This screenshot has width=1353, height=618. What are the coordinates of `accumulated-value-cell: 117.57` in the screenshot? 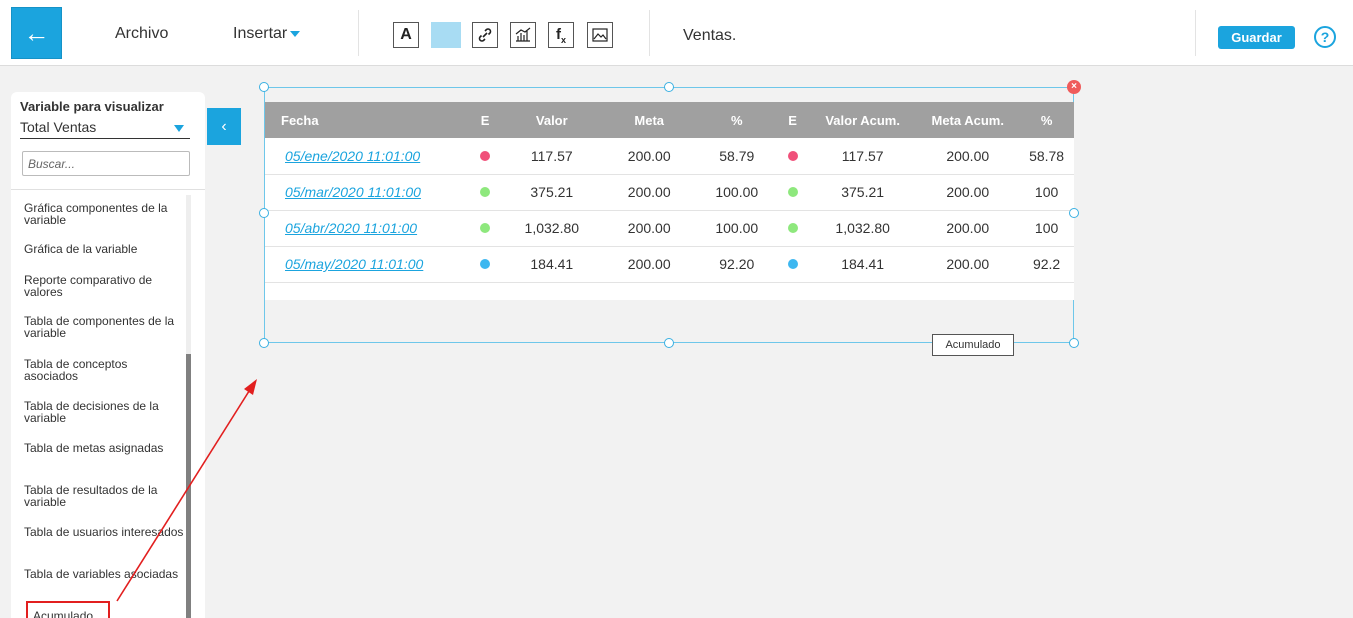 It's located at (862, 155).